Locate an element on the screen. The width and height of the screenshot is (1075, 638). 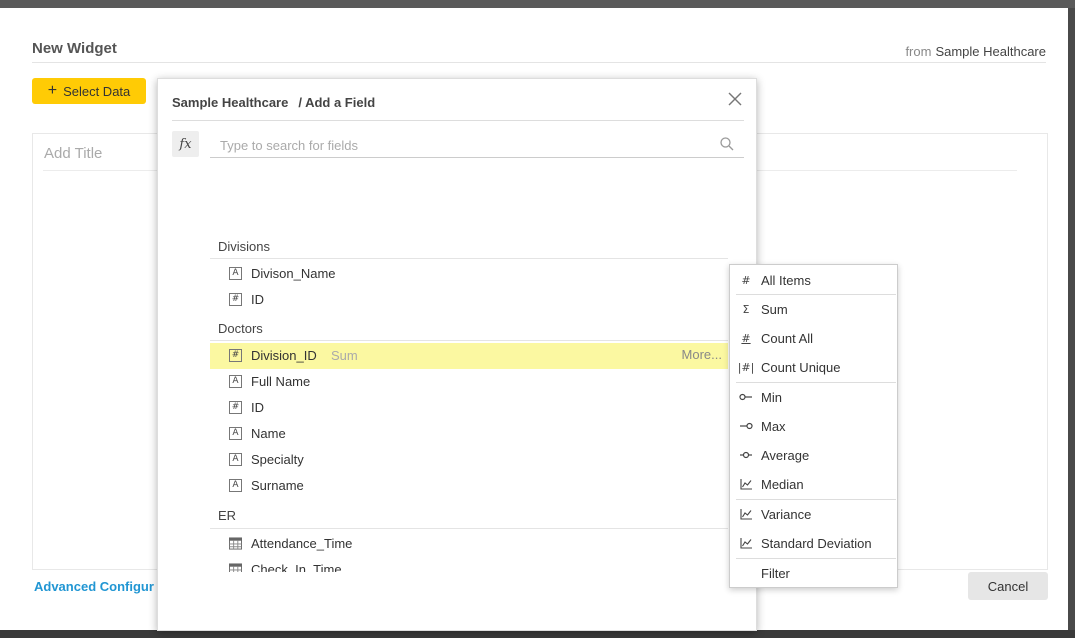
backdrop-bottom is located at coordinates (537, 634).